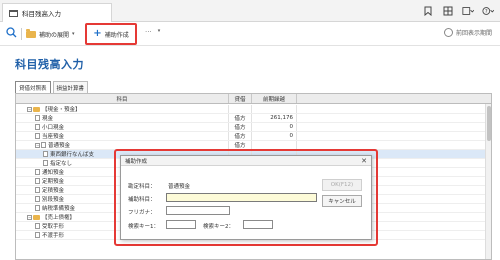 Image resolution: width=500 pixels, height=260 pixels. Describe the element at coordinates (122, 127) in the screenshot. I see `account-cell: 小口現金` at that location.